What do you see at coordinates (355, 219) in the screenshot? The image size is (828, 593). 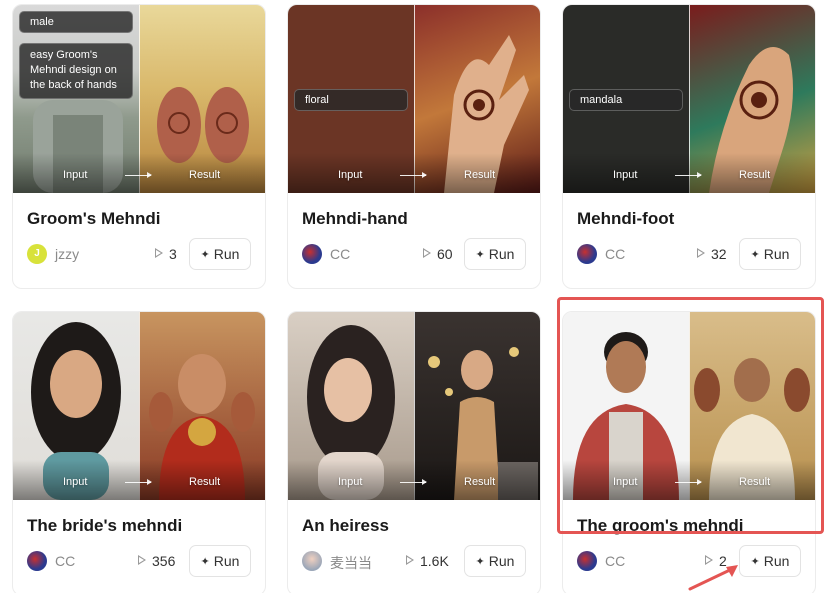 I see `card-title: Mehndi-hand` at bounding box center [355, 219].